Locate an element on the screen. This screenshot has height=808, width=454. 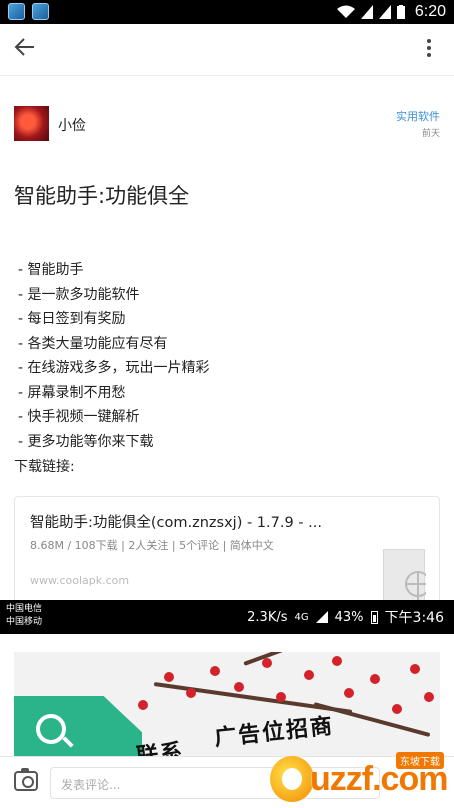
link-card-url: www.coolapk.com is located at coordinates (80, 580).